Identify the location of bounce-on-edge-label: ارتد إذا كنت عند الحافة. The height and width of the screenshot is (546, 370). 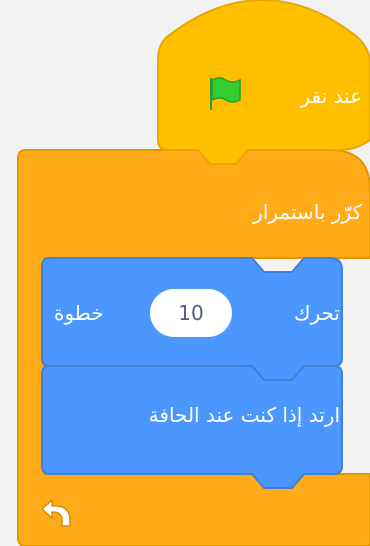
(244, 415).